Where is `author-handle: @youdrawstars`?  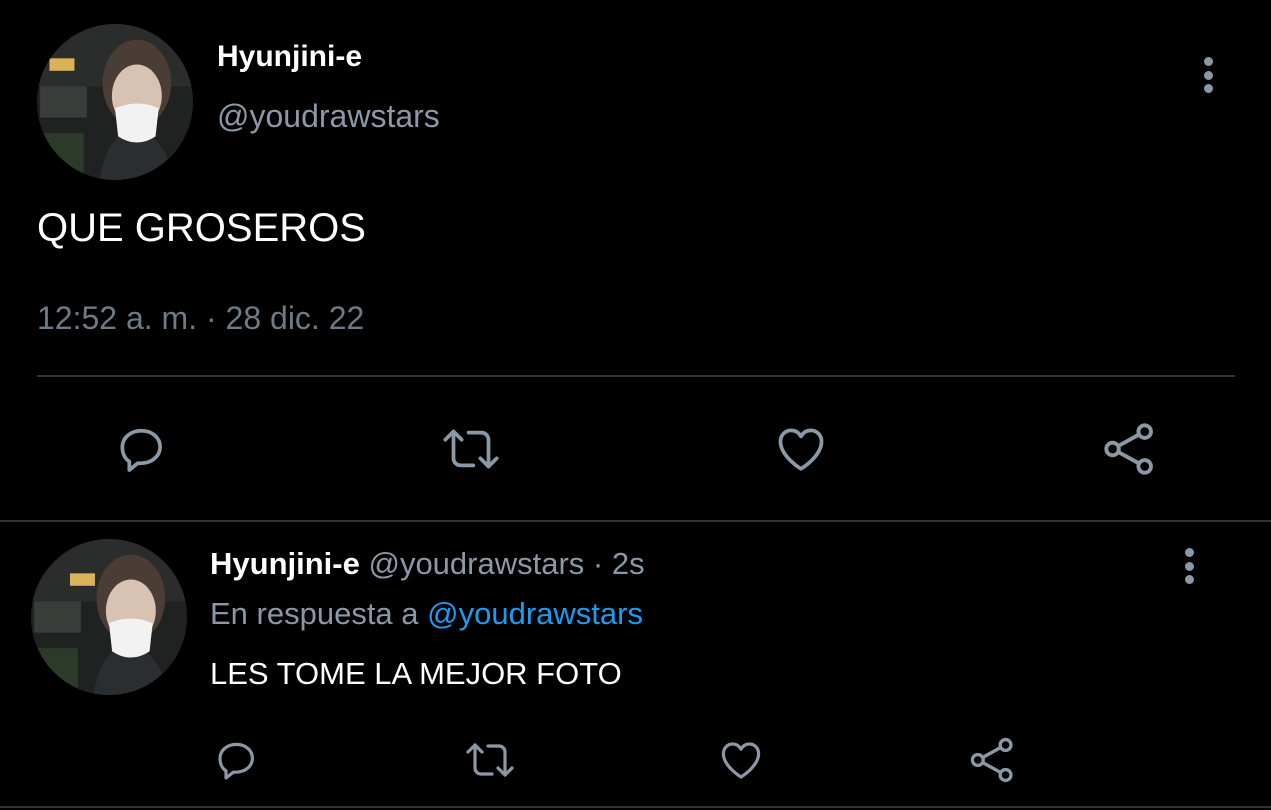
author-handle: @youdrawstars is located at coordinates (328, 116).